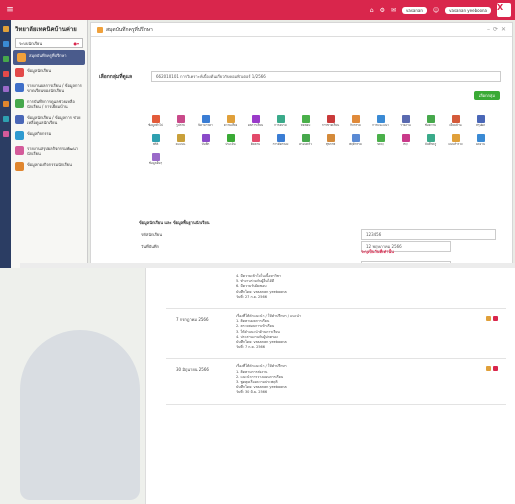  What do you see at coordinates (49, 57) in the screenshot?
I see `sidebar-item: สมุดบันทึกครูที่ปรึกษา` at bounding box center [49, 57].